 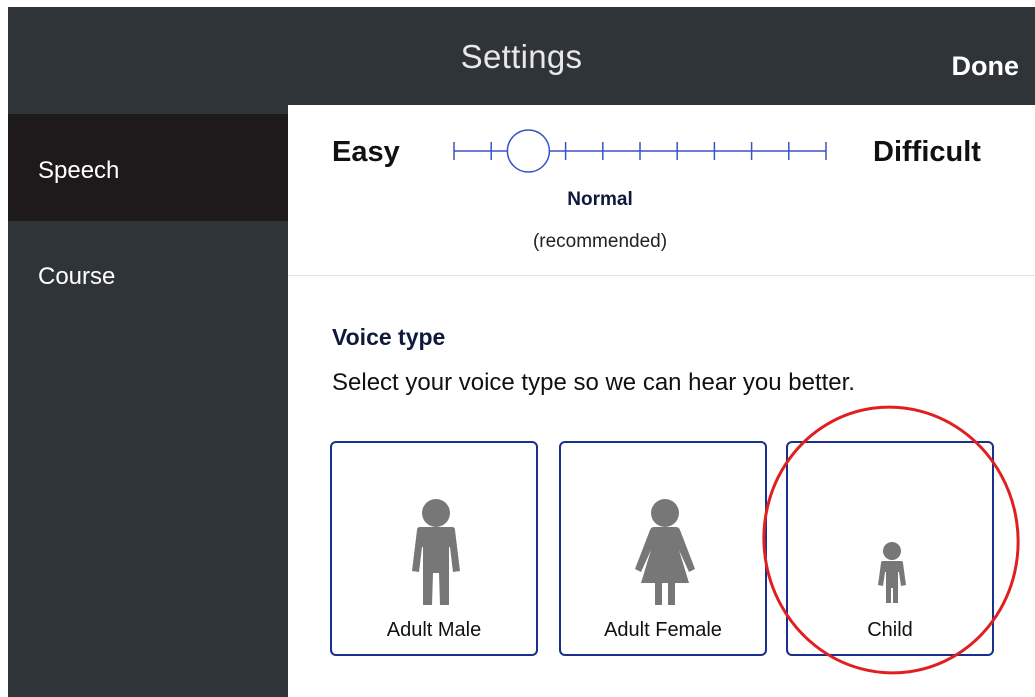 I want to click on difficulty-min-label: Easy, so click(x=366, y=152).